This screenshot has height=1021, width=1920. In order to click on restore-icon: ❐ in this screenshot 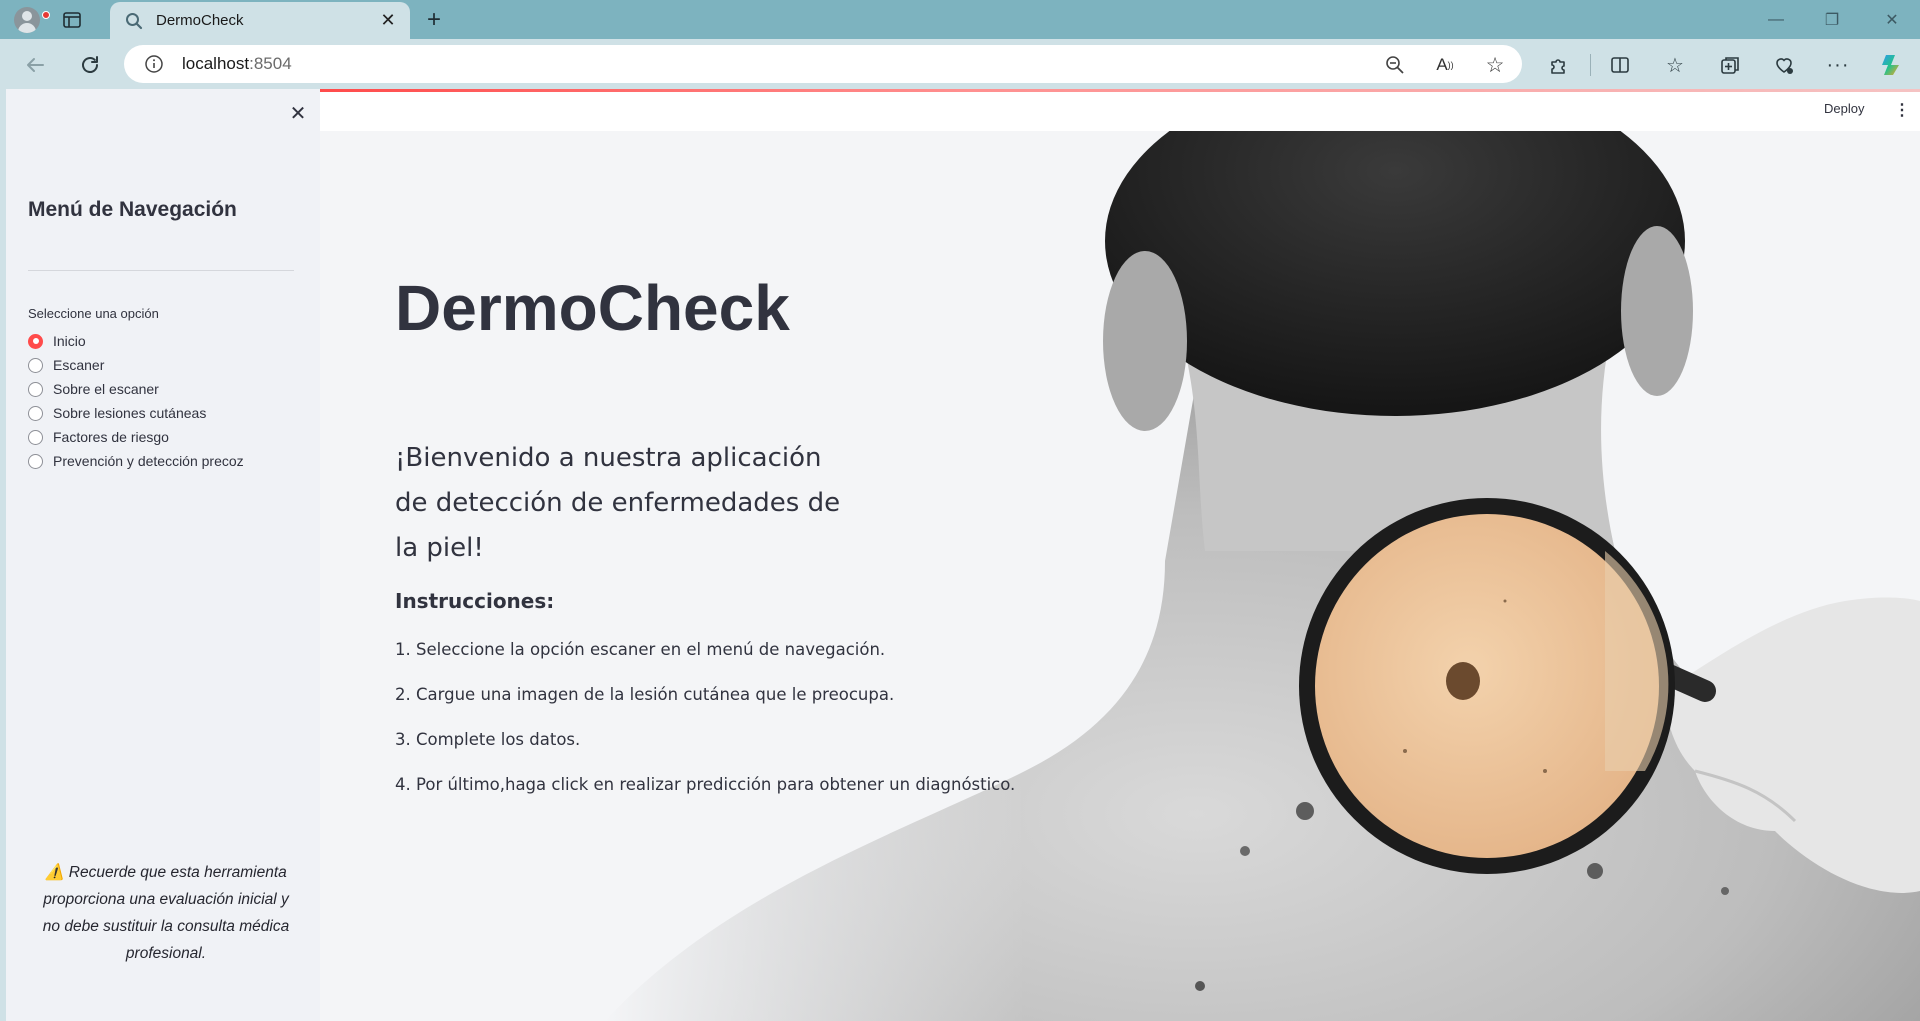, I will do `click(1832, 20)`.